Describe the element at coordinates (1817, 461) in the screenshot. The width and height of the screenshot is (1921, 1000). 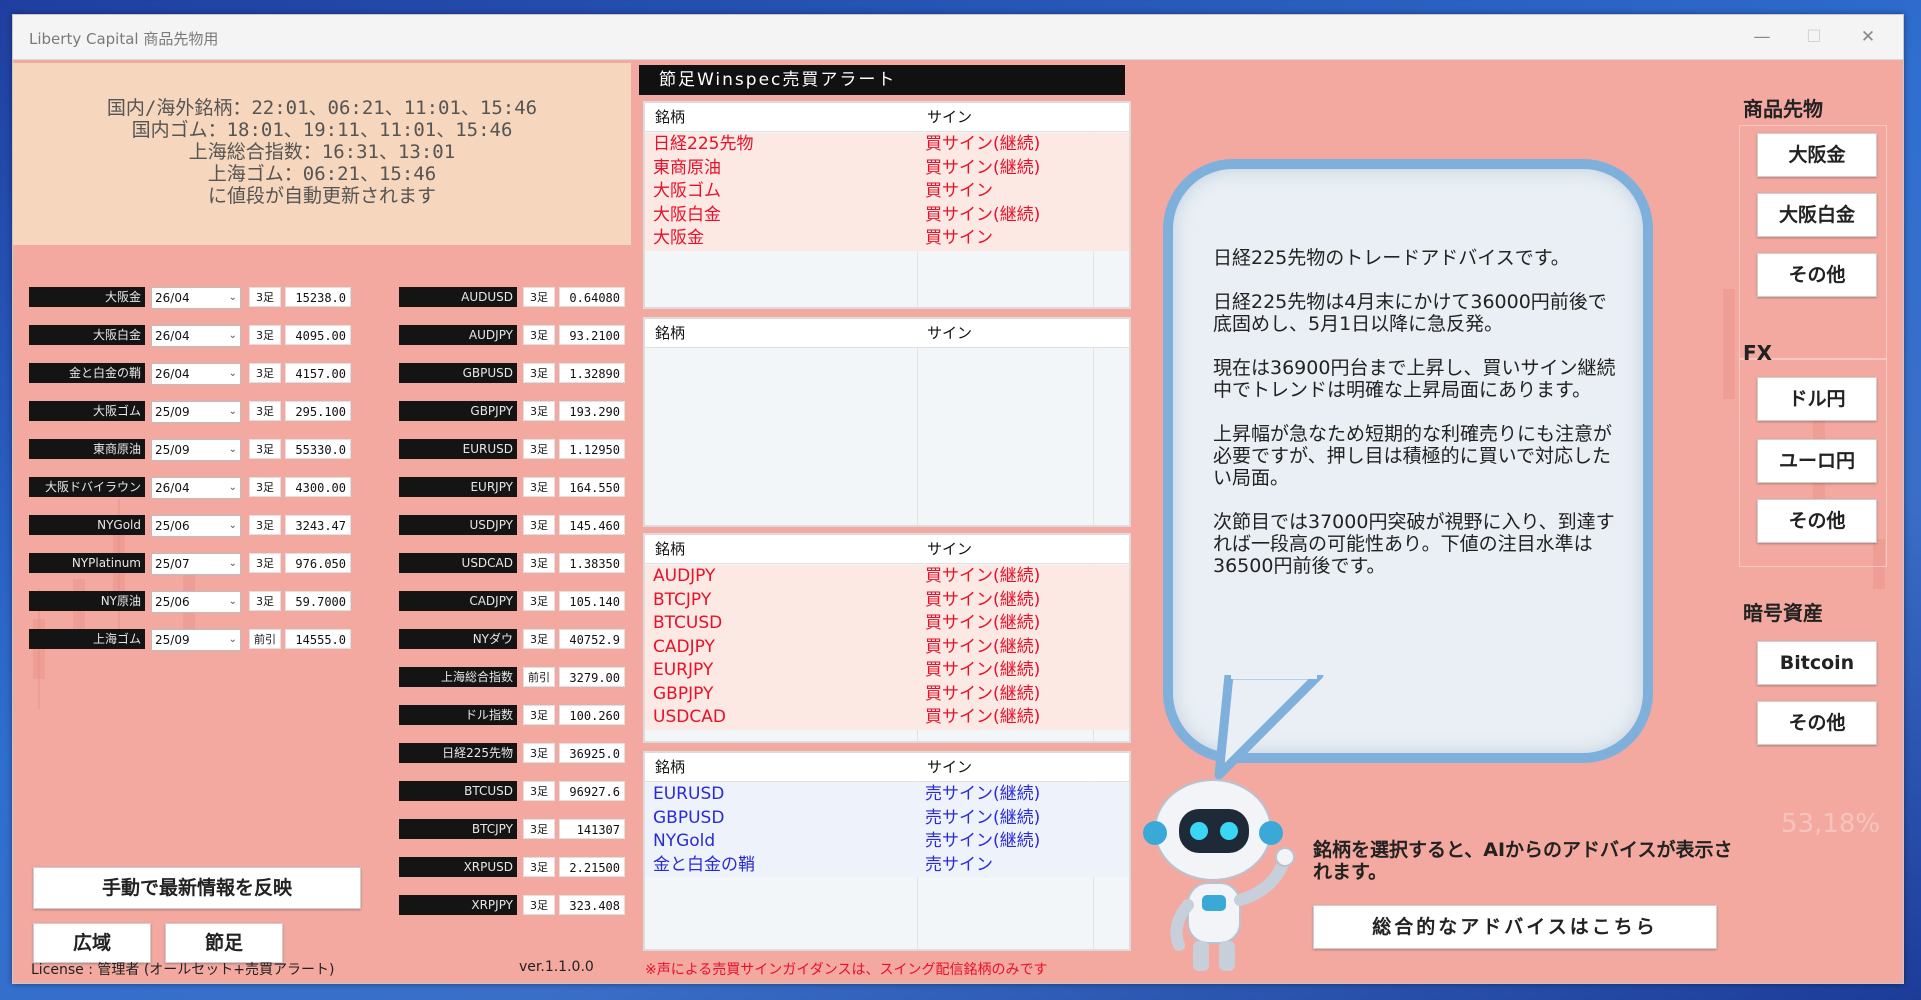
I see `nav-eurjpy-button: ユーロ円` at that location.